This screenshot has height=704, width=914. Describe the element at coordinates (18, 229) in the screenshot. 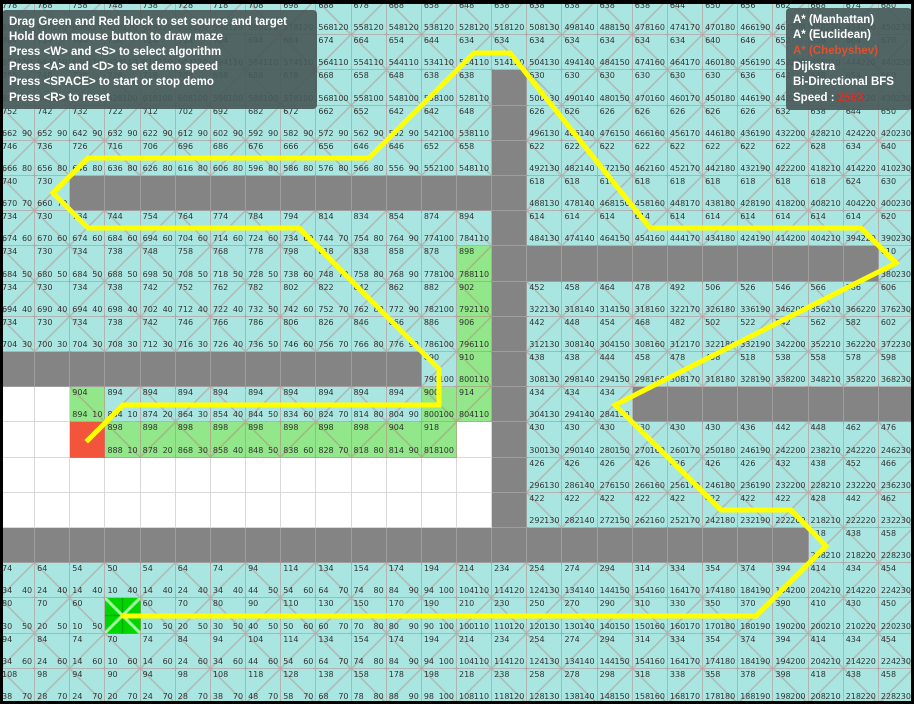

I see `visited-cell: 734 674 60` at that location.